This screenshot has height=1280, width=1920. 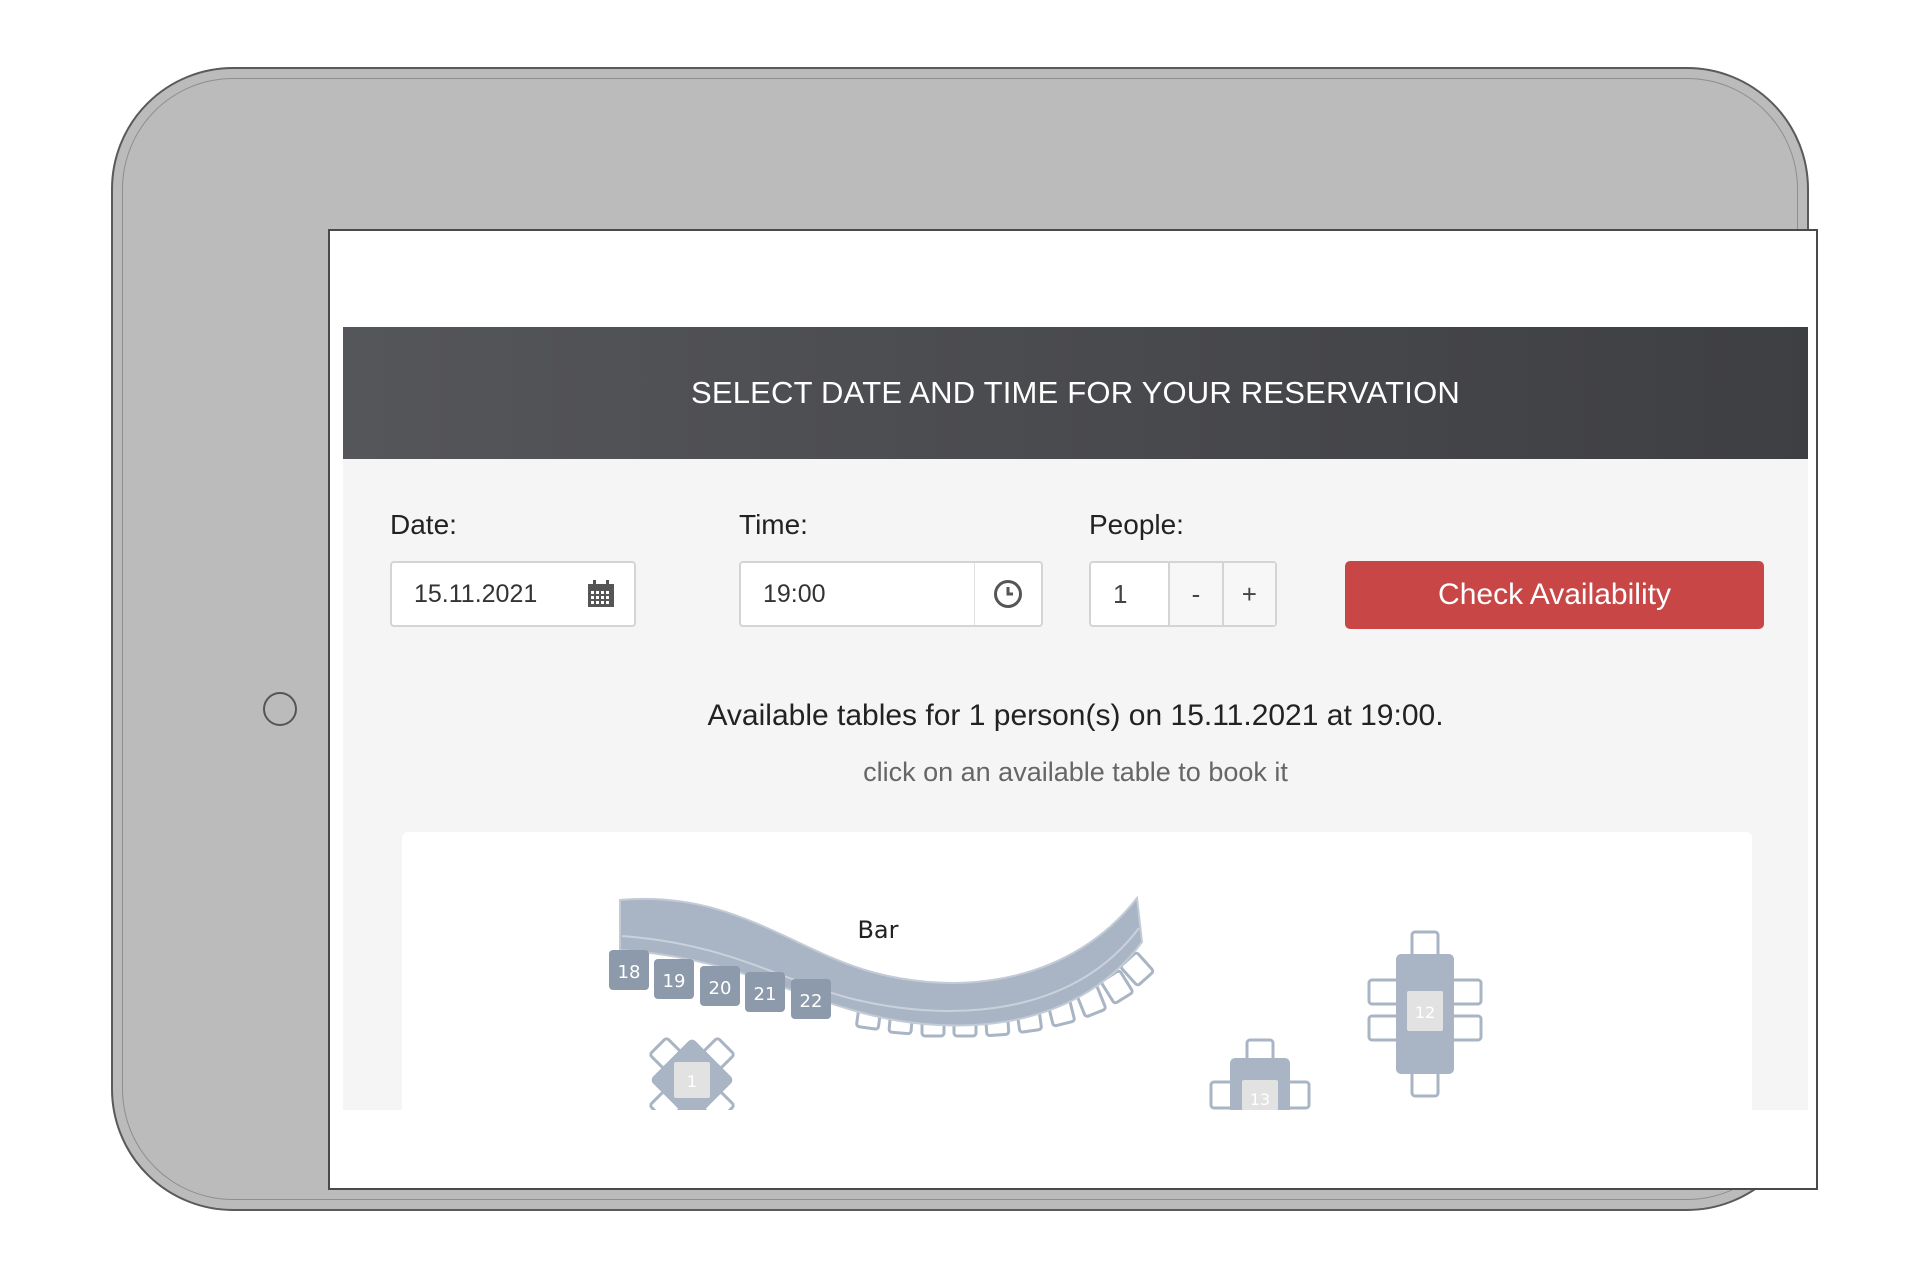 What do you see at coordinates (692, 1061) in the screenshot?
I see `table-1: 1` at bounding box center [692, 1061].